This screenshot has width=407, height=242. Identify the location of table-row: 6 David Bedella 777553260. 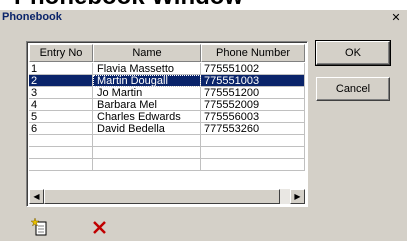
(167, 129).